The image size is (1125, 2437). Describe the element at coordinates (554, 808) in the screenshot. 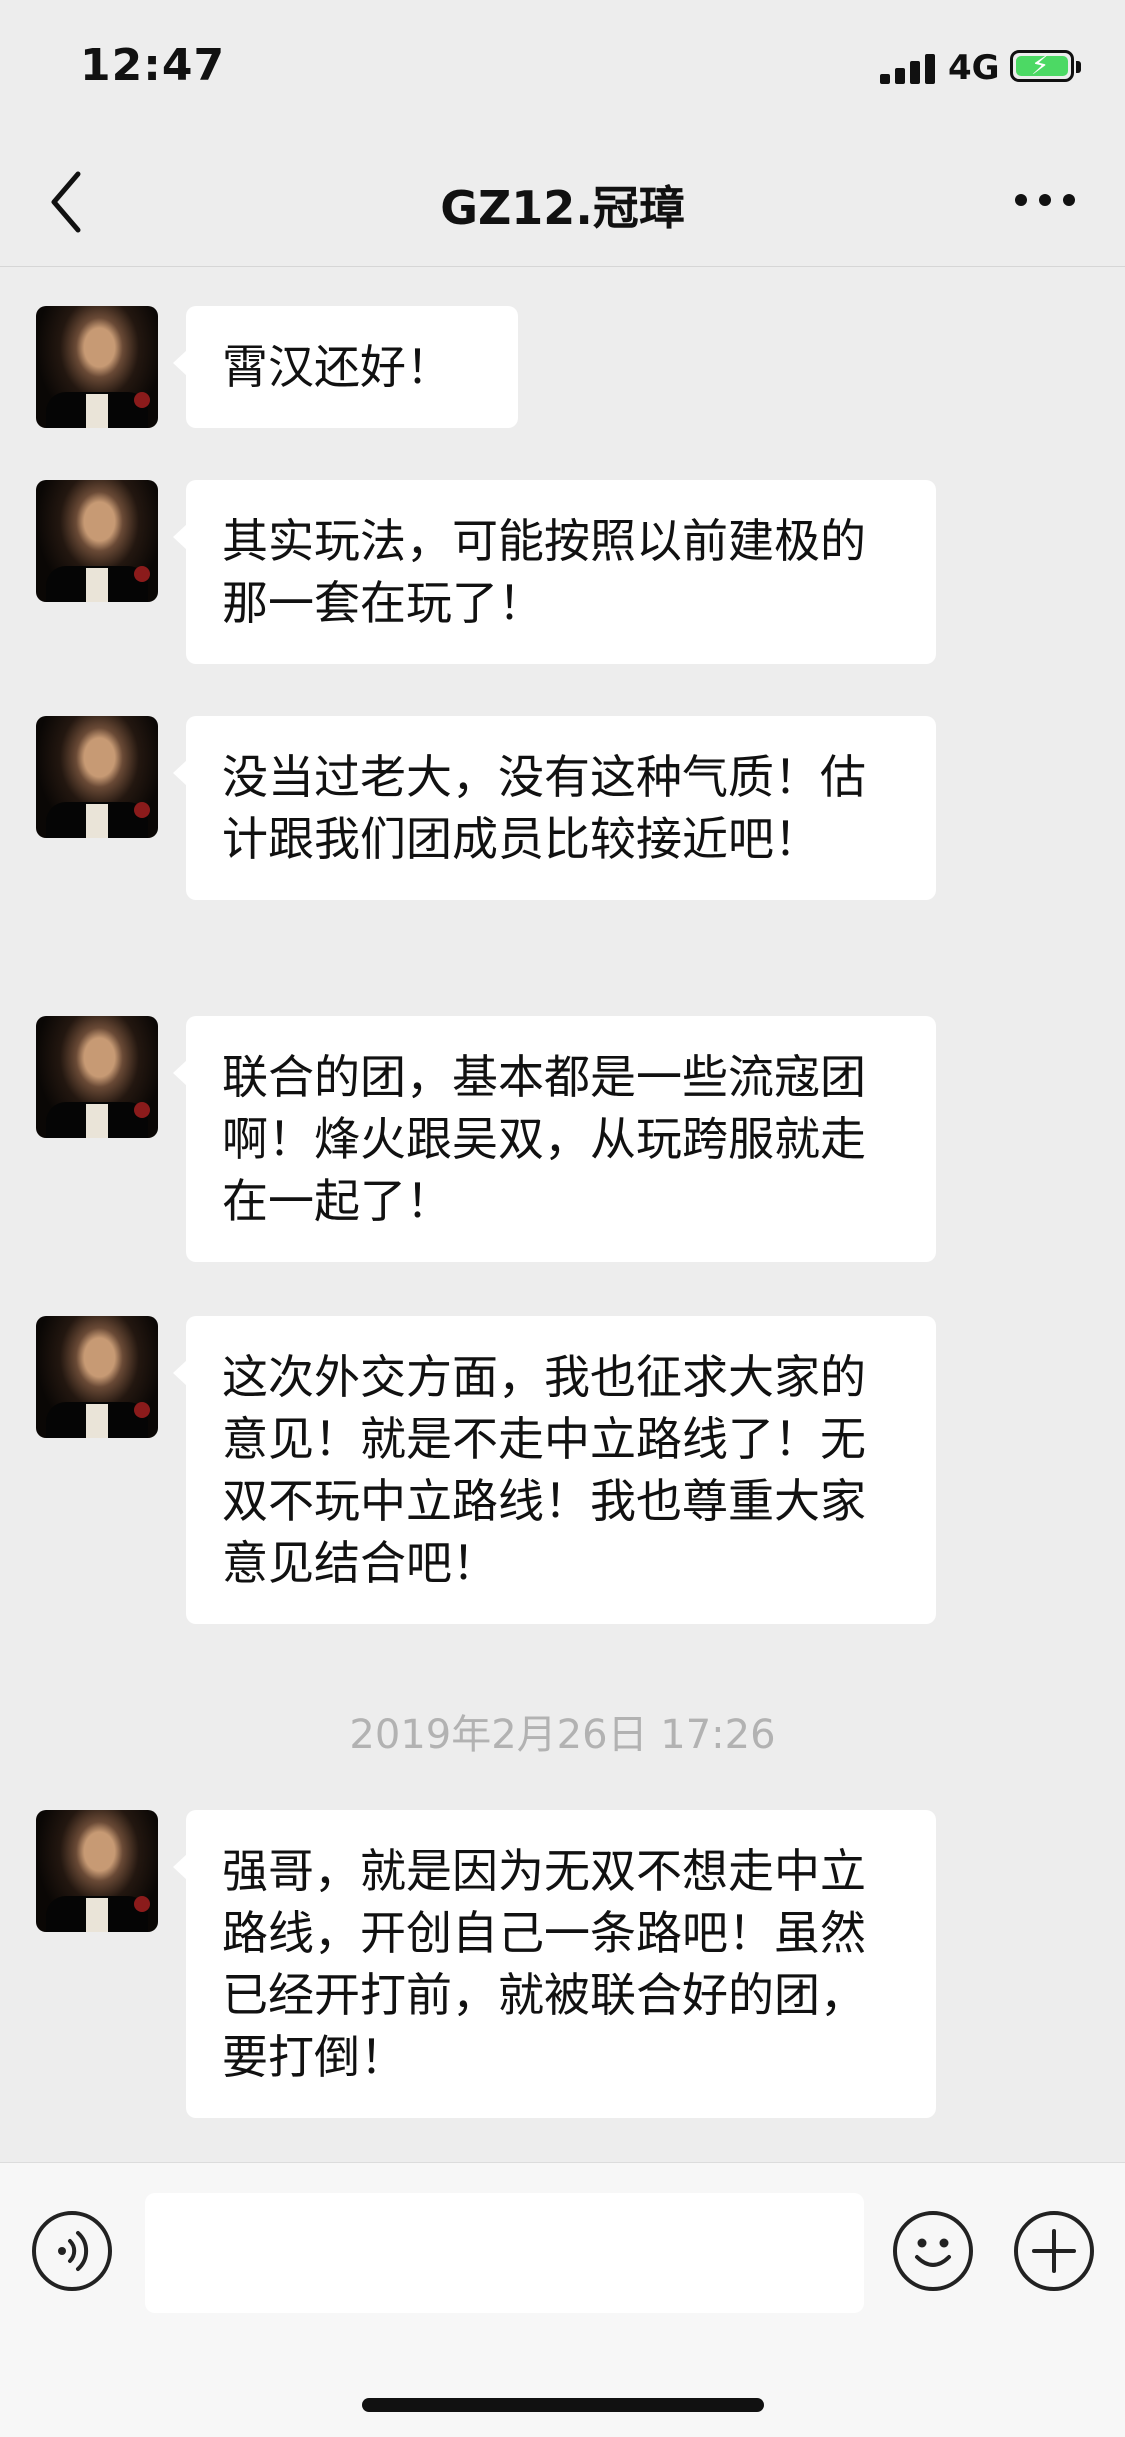

I see `message-bubble: 没当过老大，没有这种气质！估计跟我们团成员比较接近吧！` at that location.